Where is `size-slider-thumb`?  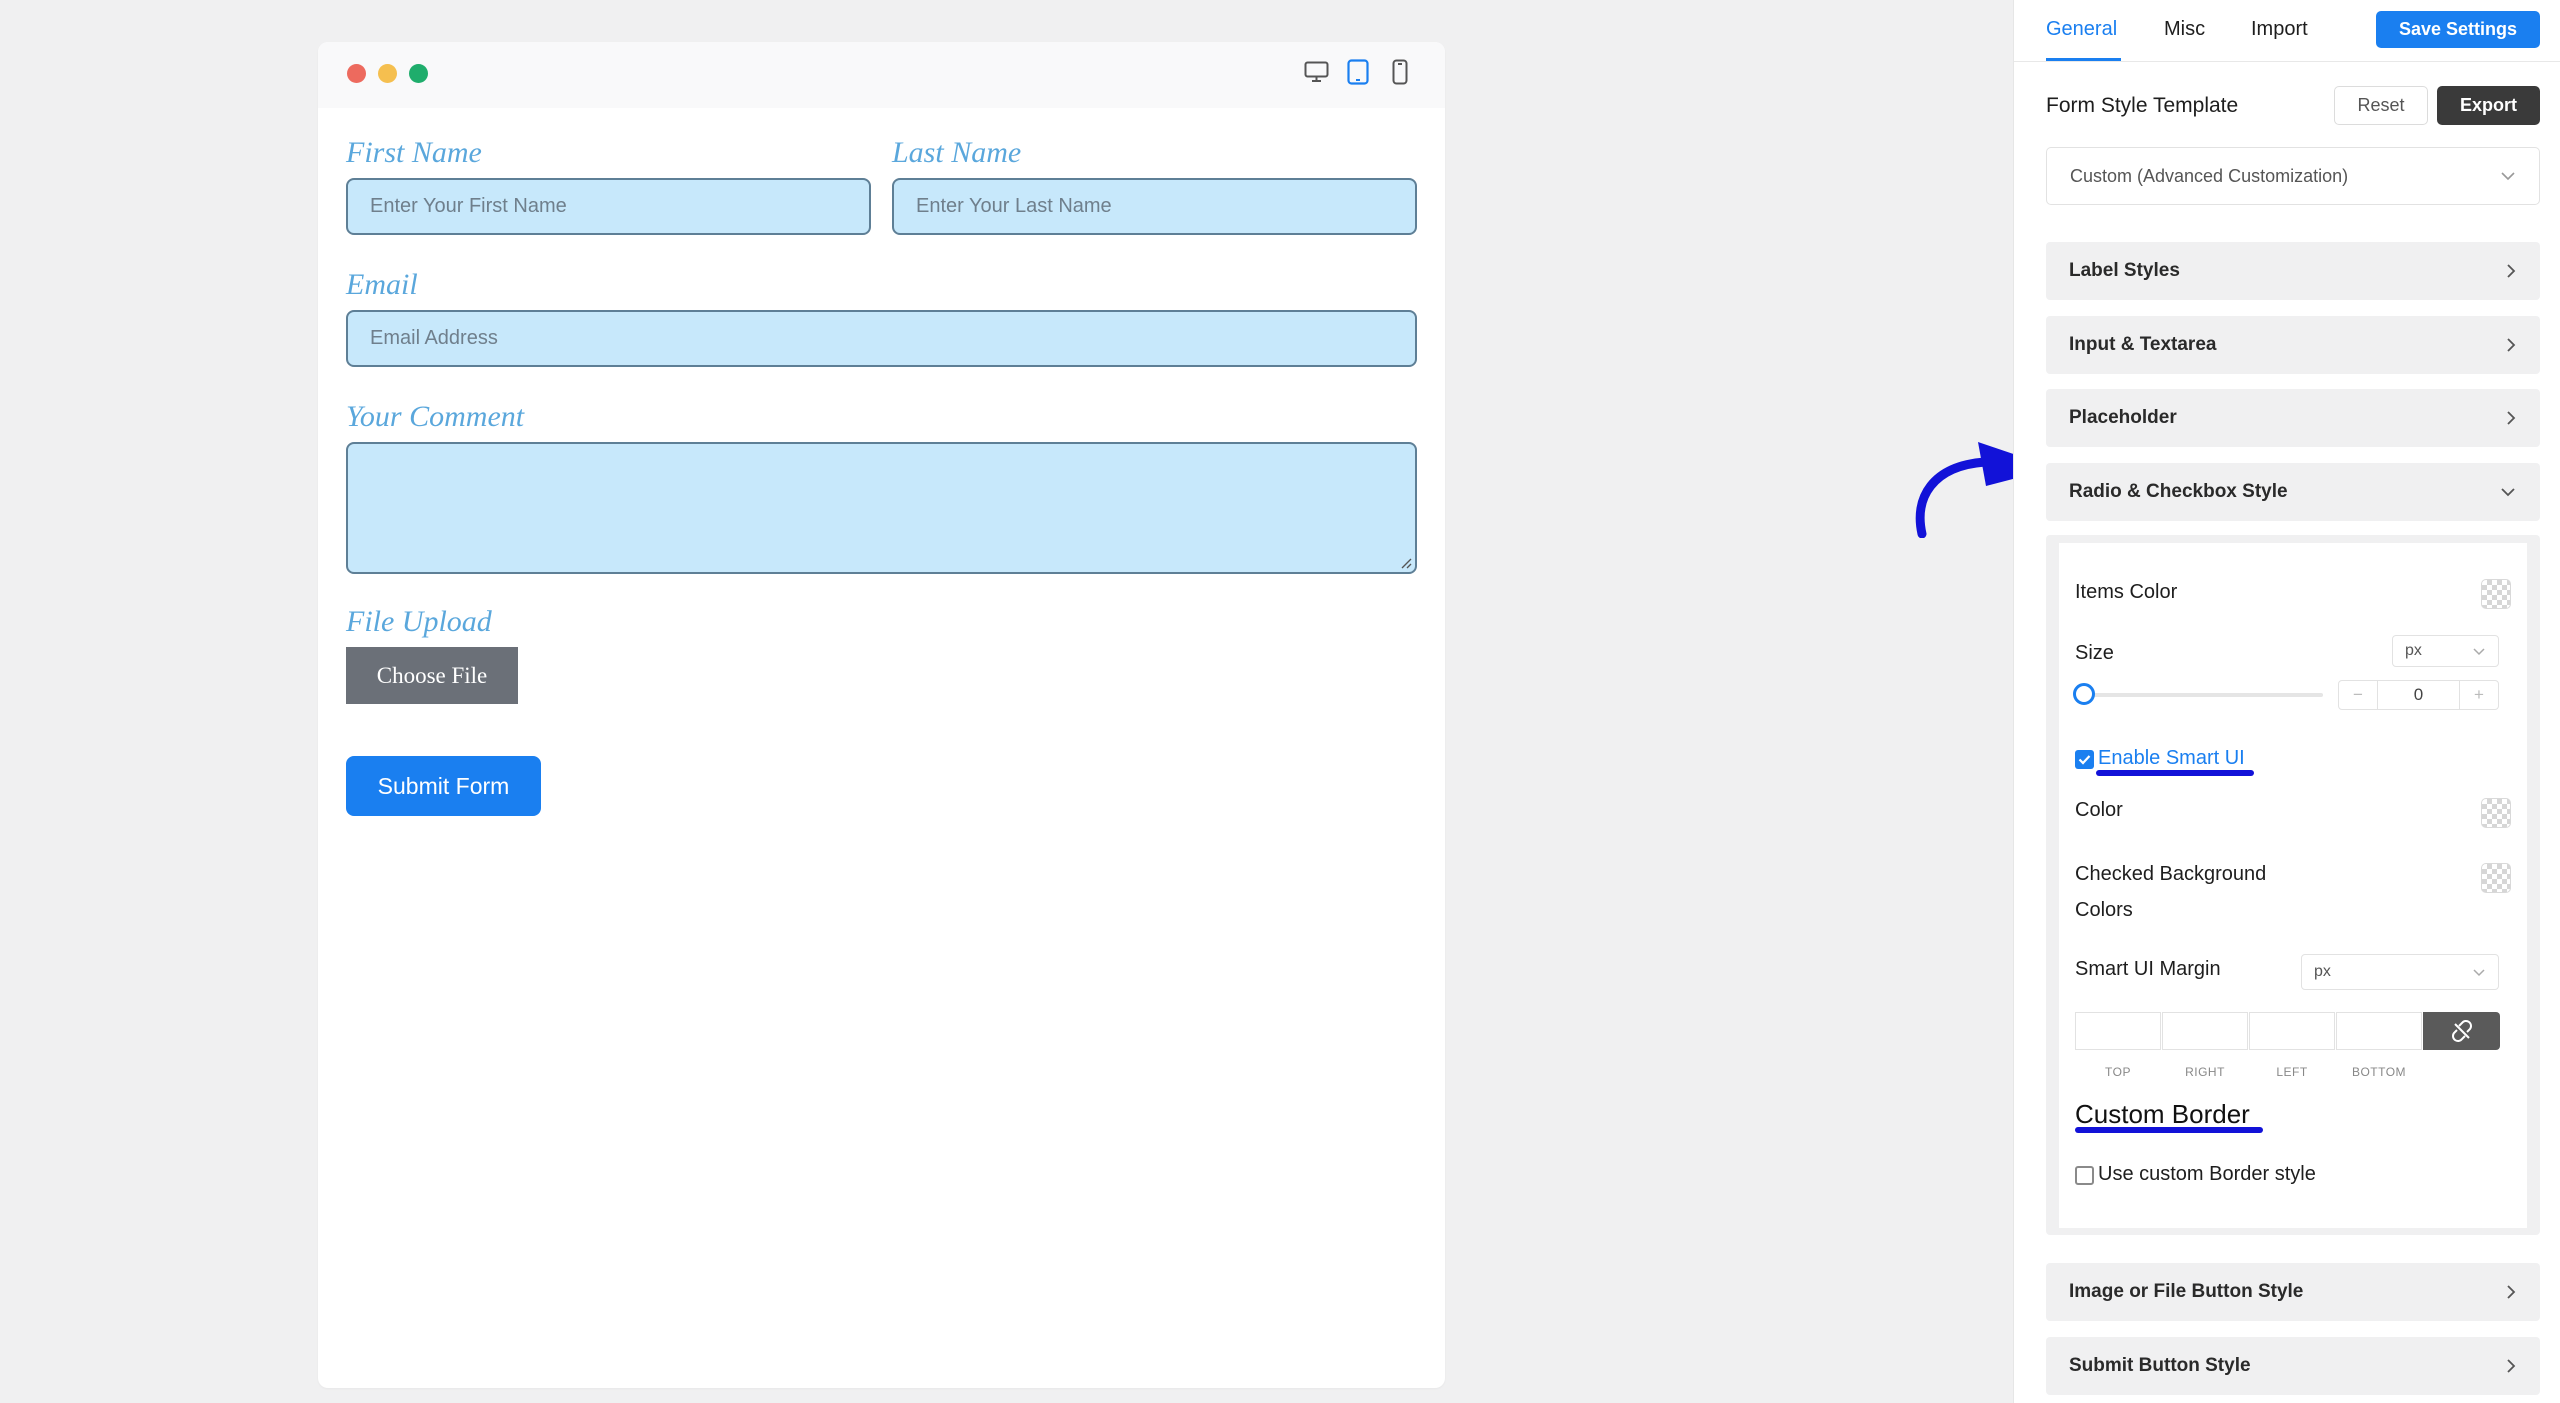
size-slider-thumb is located at coordinates (2084, 694).